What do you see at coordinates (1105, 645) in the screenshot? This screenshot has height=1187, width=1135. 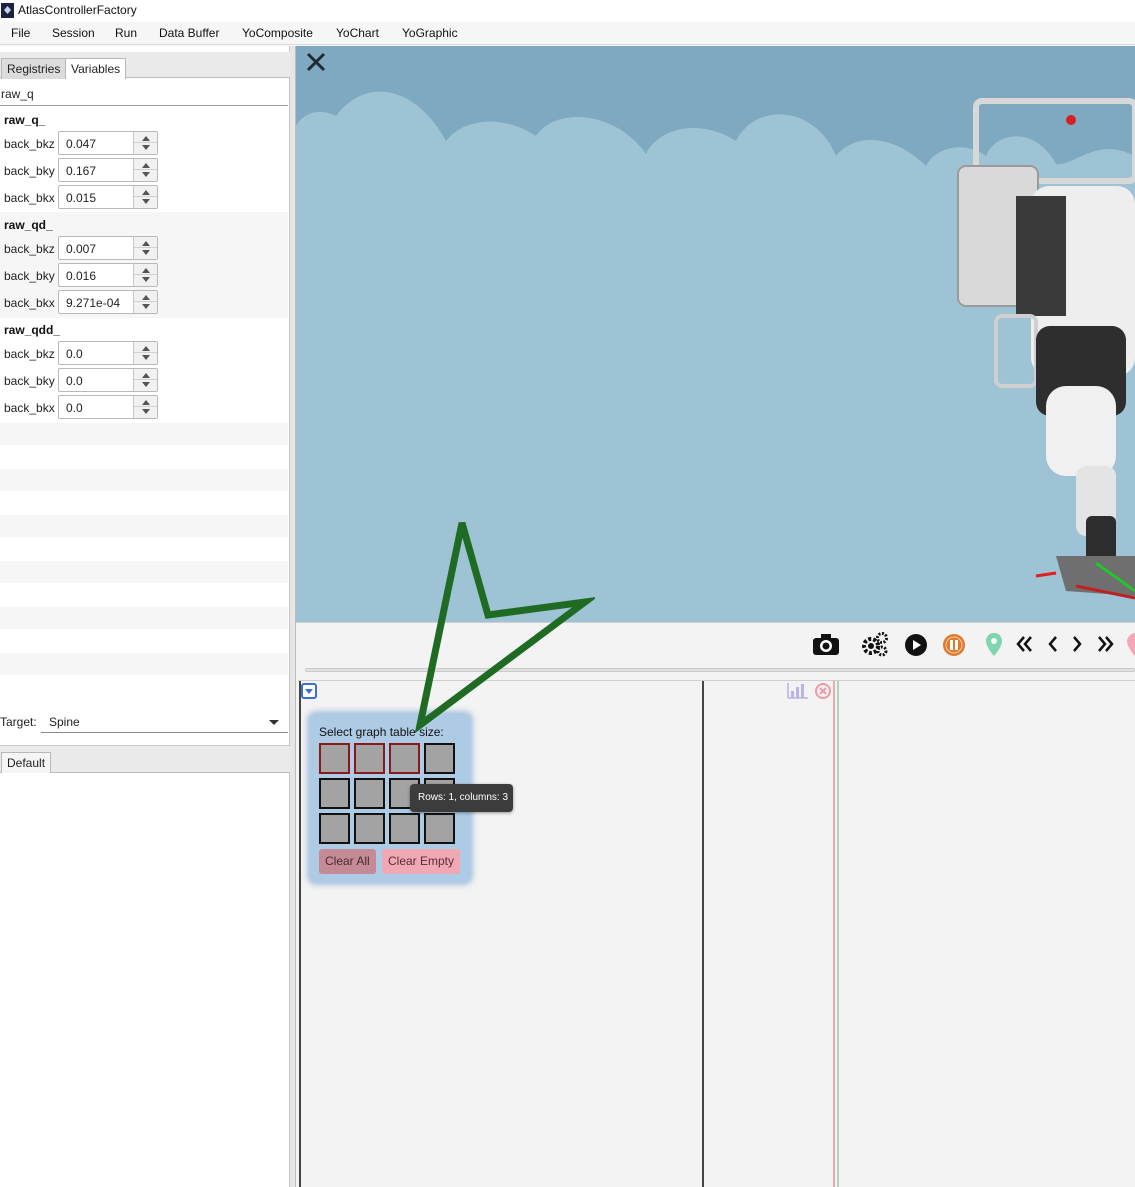 I see `fast-forward-icon` at bounding box center [1105, 645].